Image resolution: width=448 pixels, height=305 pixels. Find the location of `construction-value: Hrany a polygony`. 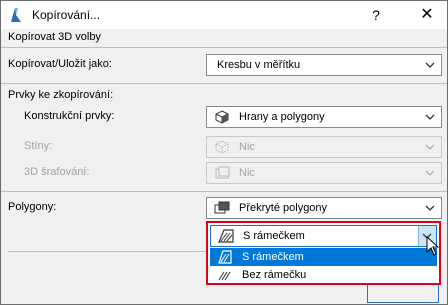

construction-value: Hrany a polygony is located at coordinates (282, 117).